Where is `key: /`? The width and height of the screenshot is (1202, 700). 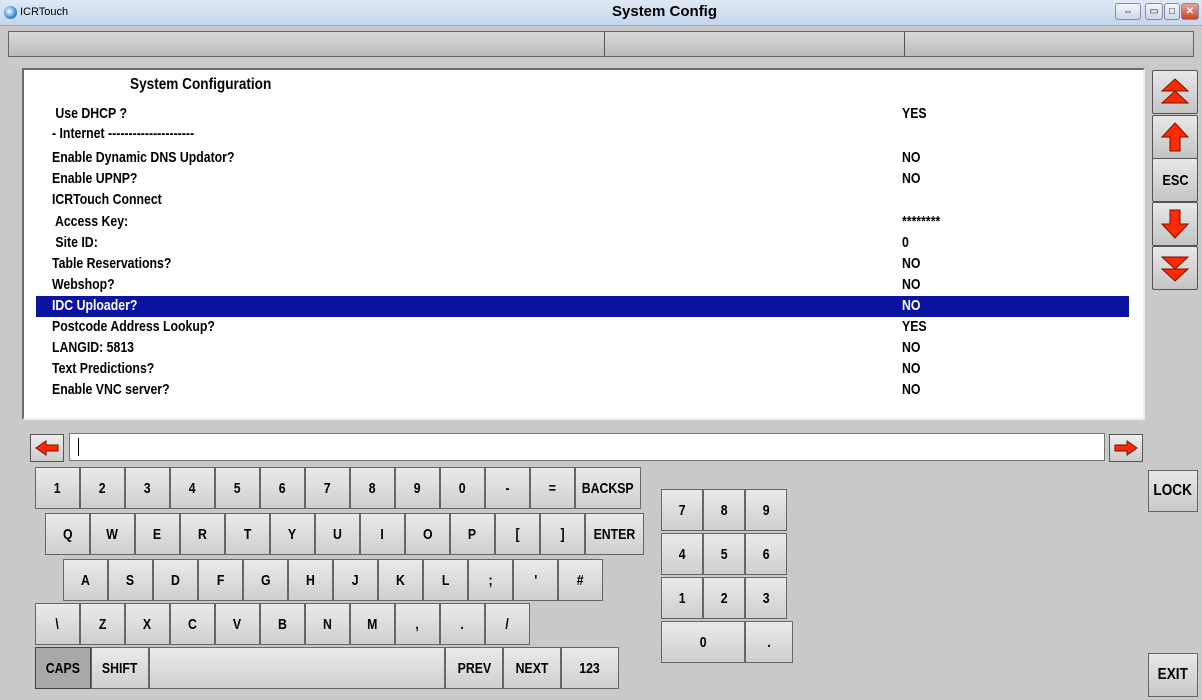
key: / is located at coordinates (507, 624).